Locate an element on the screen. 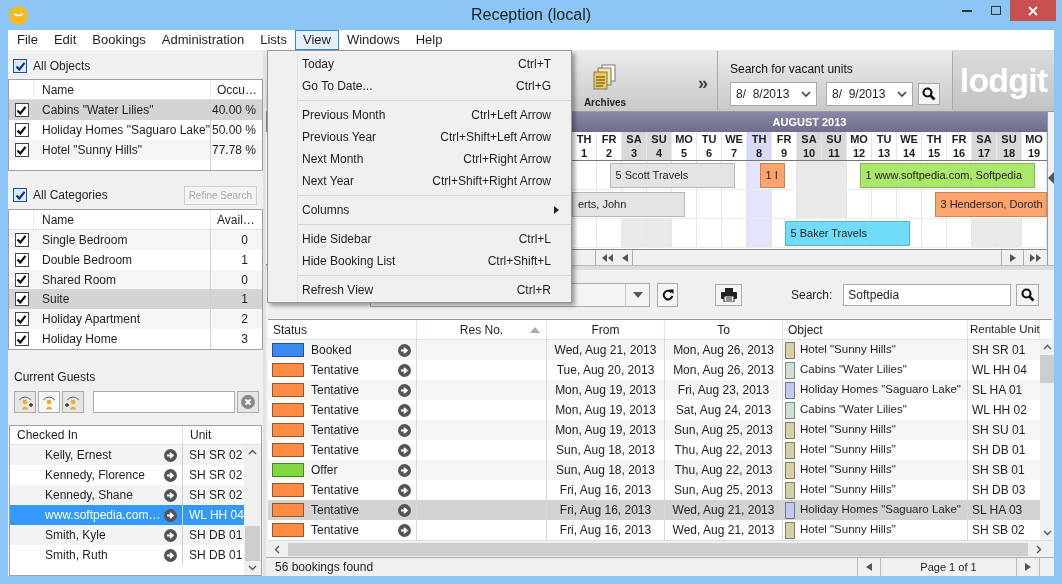 The width and height of the screenshot is (1062, 584). day-header: SA 17 is located at coordinates (984, 146).